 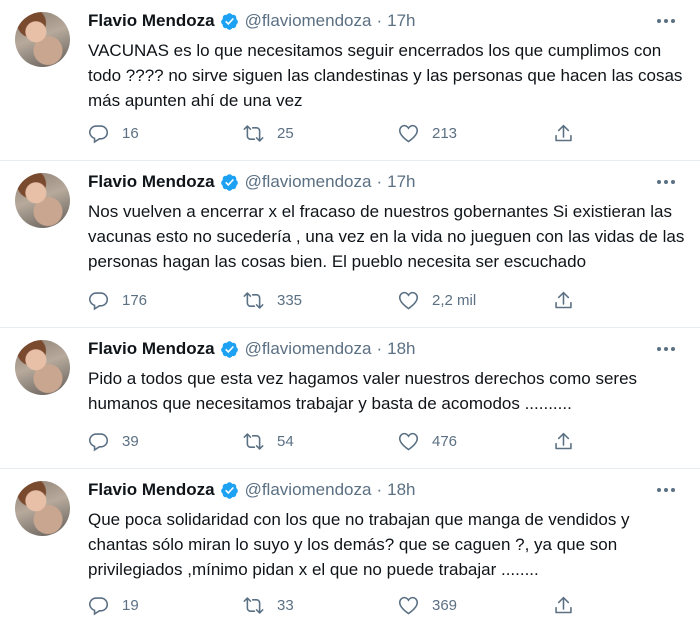 I want to click on retweet-button: 33, so click(x=320, y=605).